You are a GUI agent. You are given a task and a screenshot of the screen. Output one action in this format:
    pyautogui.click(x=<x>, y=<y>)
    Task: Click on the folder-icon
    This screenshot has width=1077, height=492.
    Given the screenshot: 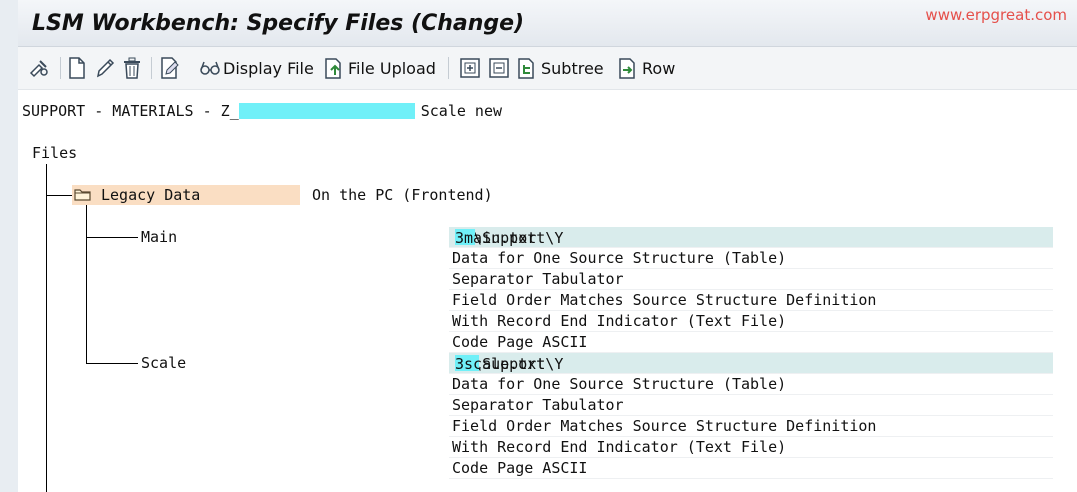 What is the action you would take?
    pyautogui.click(x=83, y=196)
    